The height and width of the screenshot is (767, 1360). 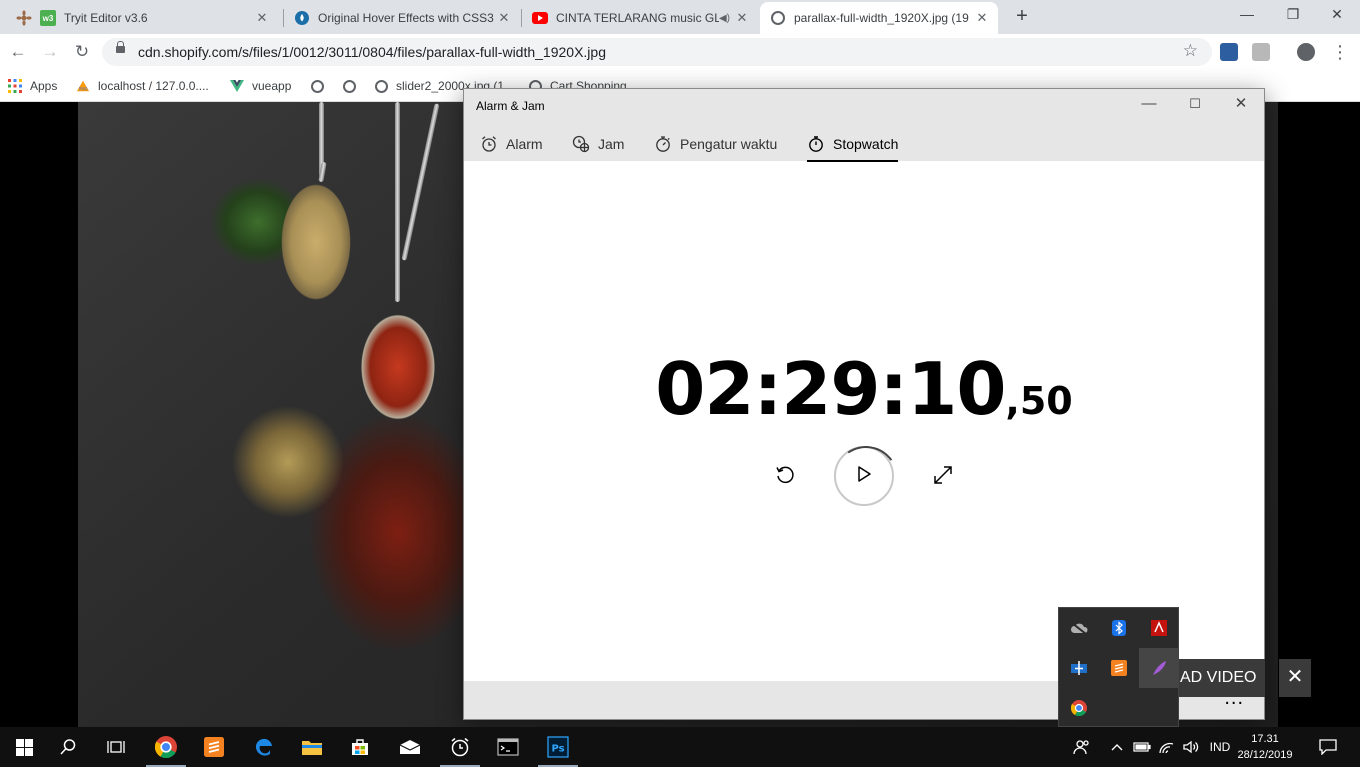 I want to click on close-download-button: ✕, so click(x=1295, y=678).